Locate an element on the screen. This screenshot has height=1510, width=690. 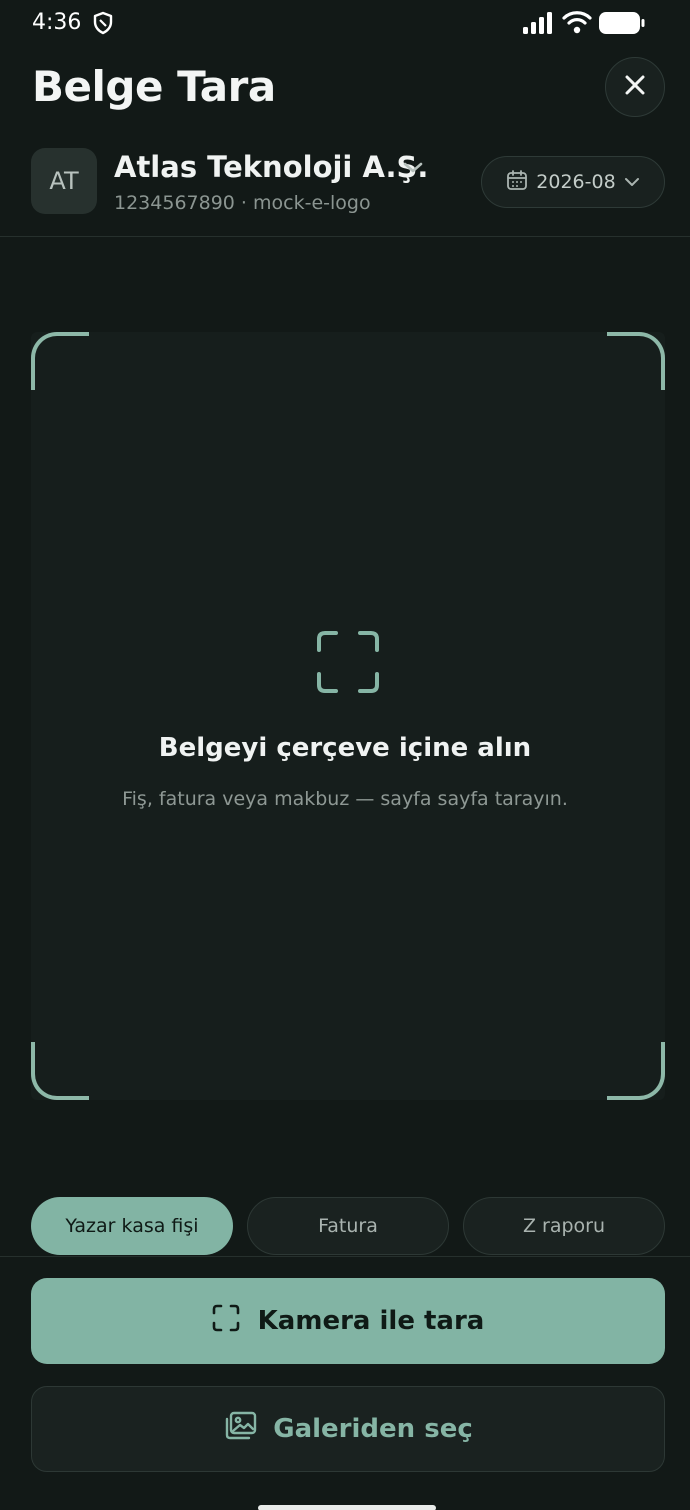
home-indicator is located at coordinates (347, 1507).